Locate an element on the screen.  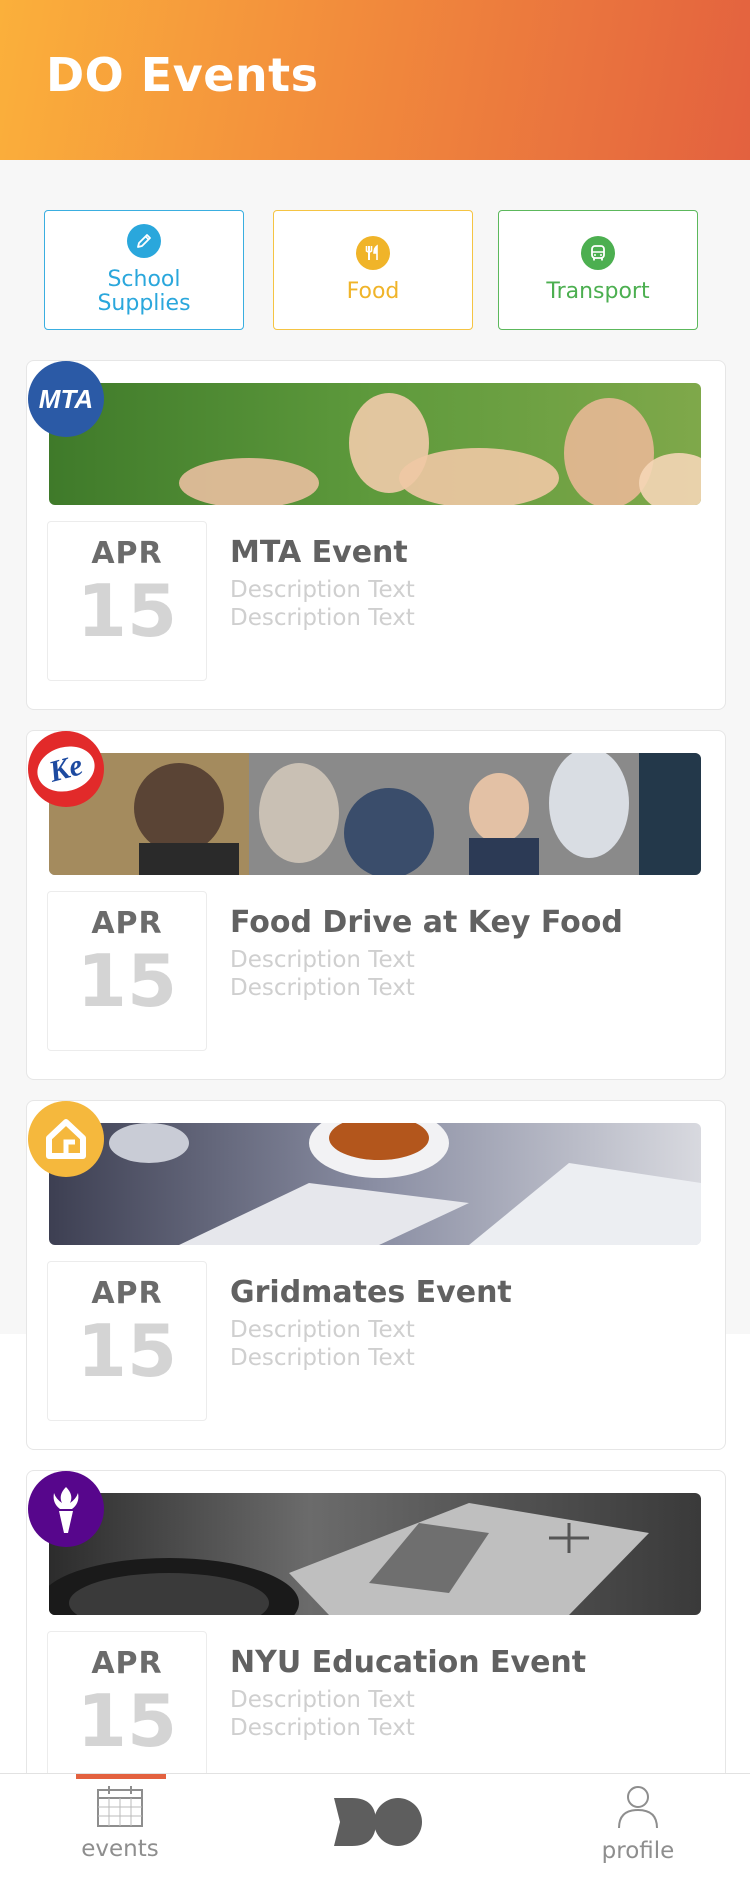
active-tab-indicator is located at coordinates (121, 1776).